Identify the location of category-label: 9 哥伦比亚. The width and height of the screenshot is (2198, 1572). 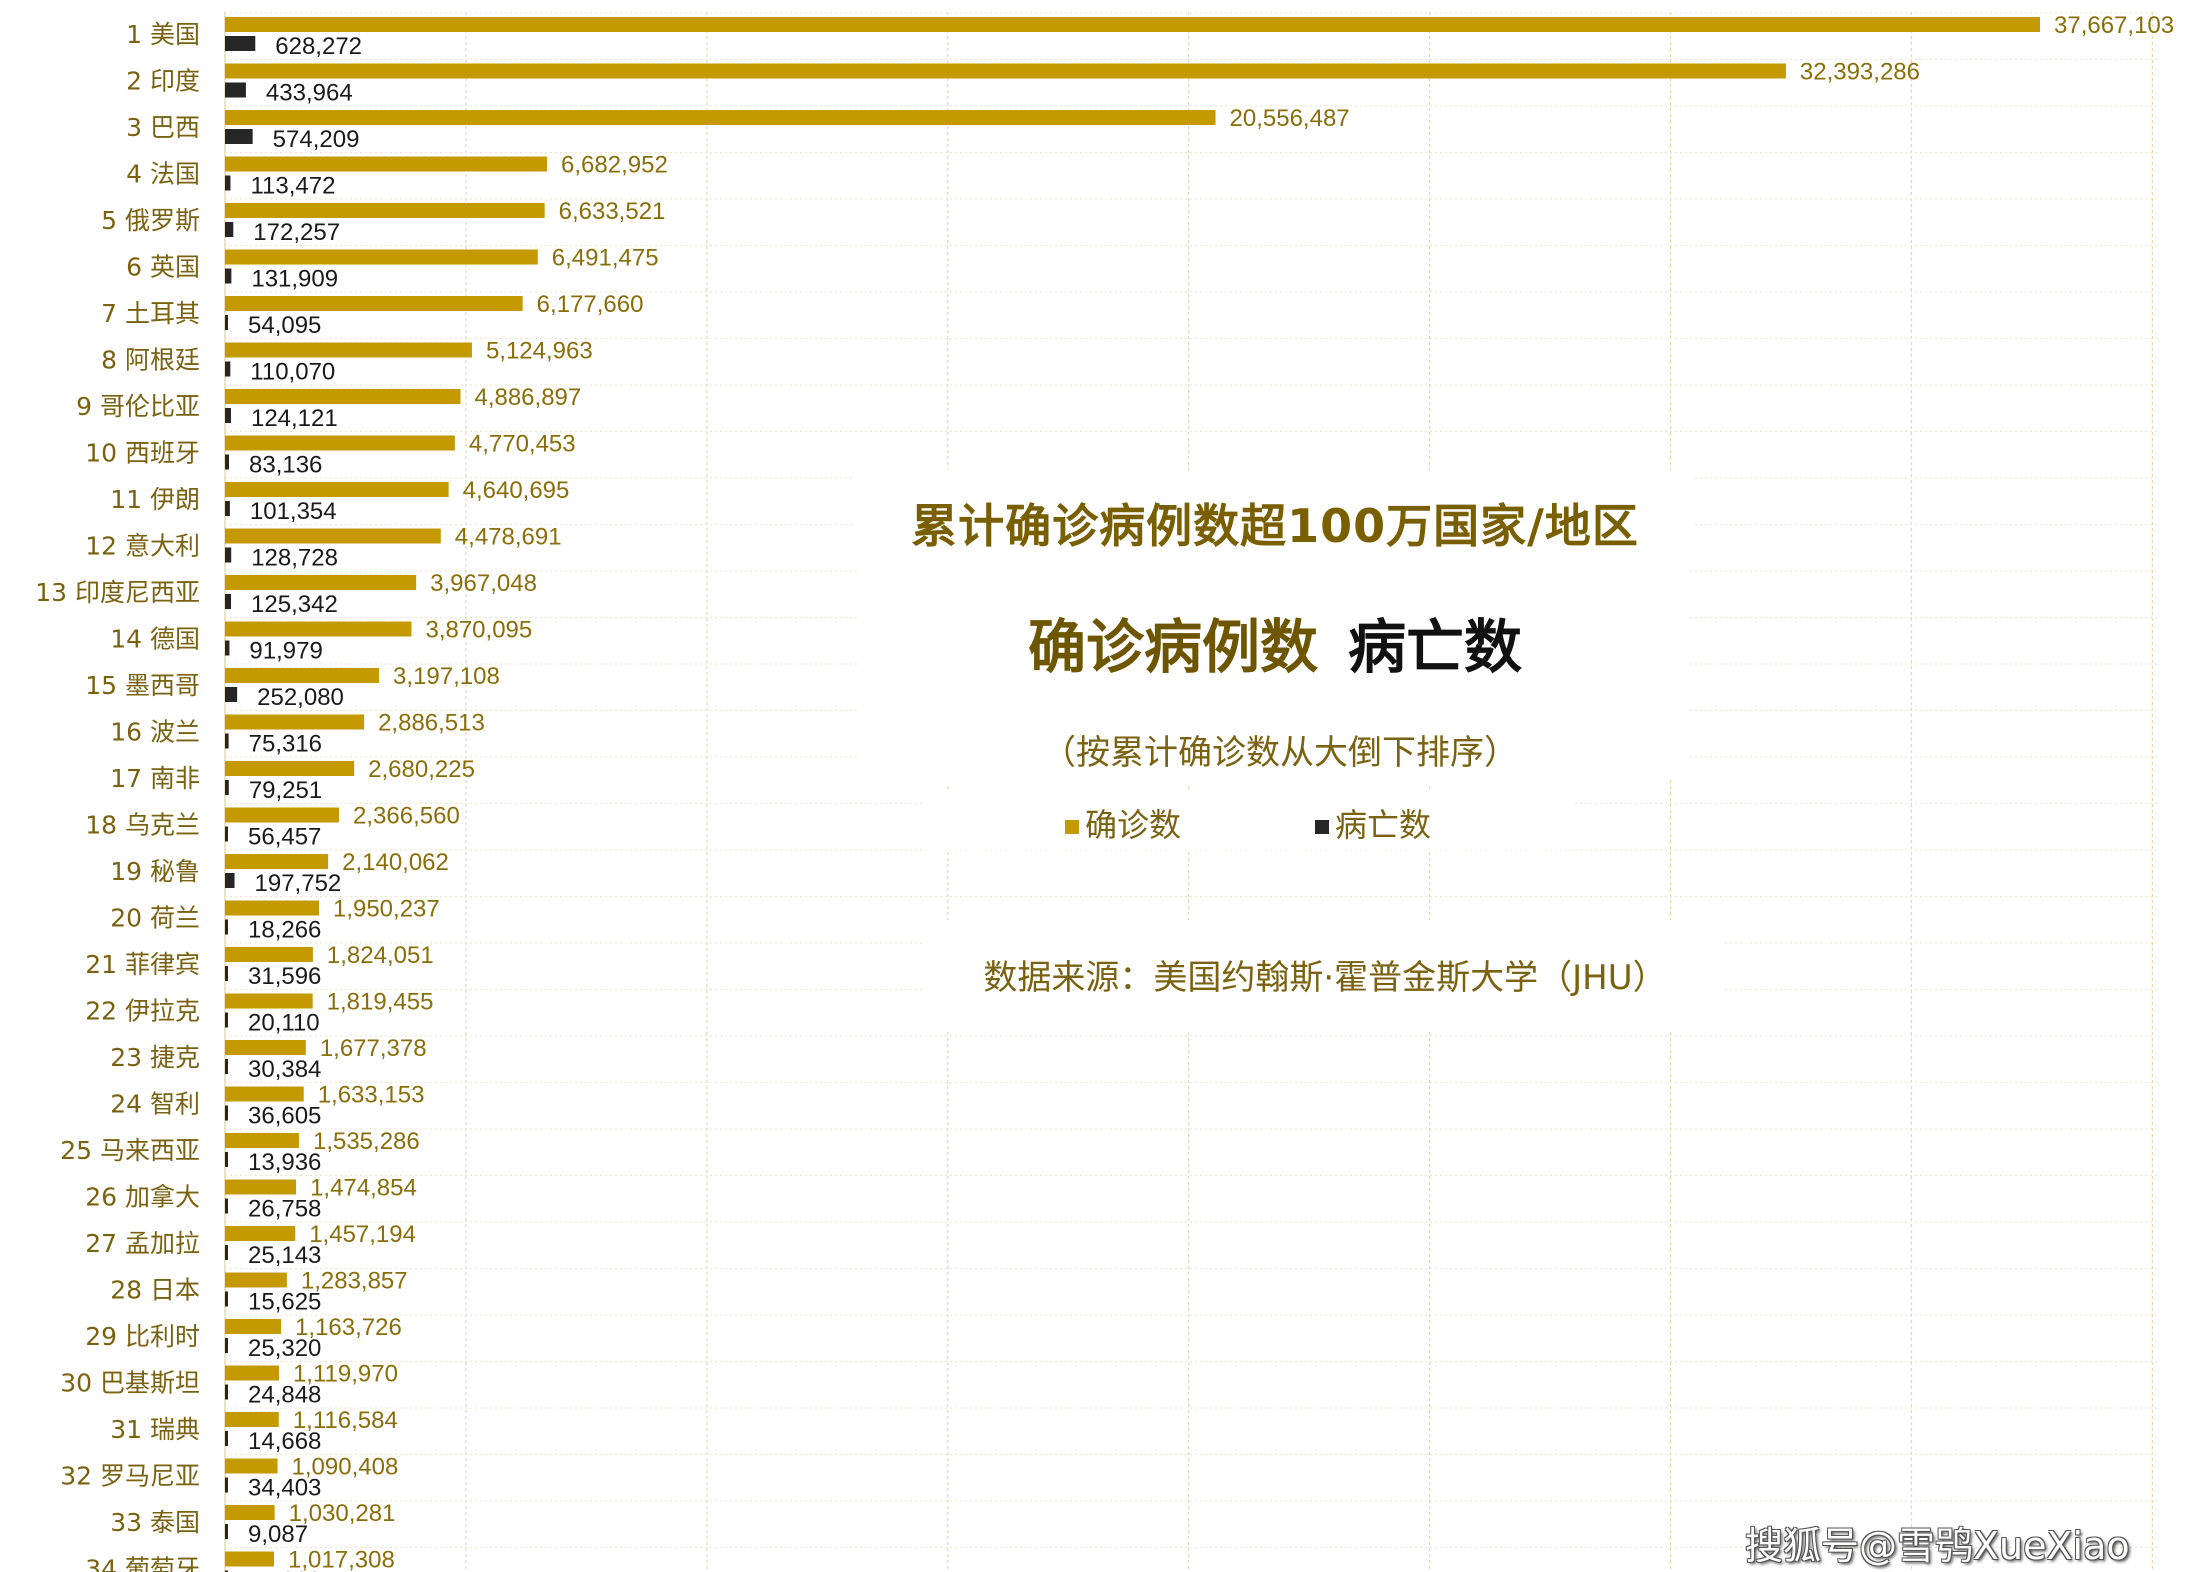
(138, 406).